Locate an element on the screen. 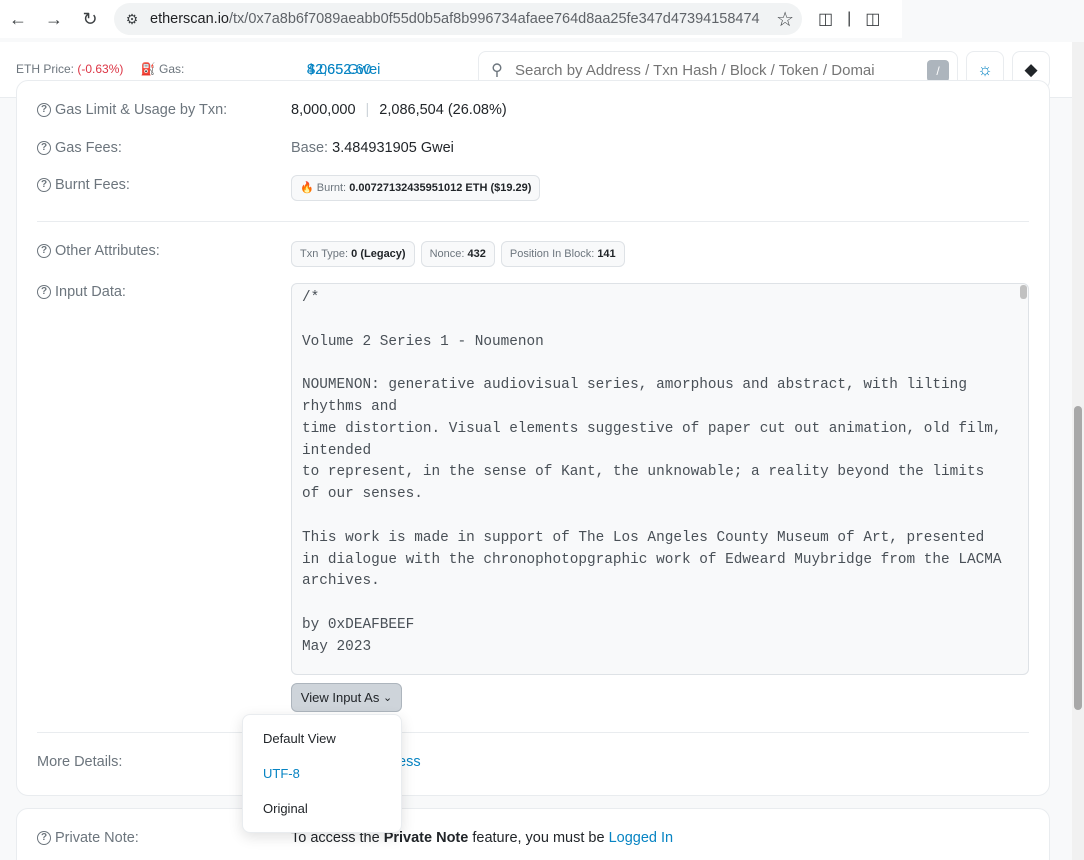  gas-fees-base: 3.484931905 Gwei is located at coordinates (393, 148).